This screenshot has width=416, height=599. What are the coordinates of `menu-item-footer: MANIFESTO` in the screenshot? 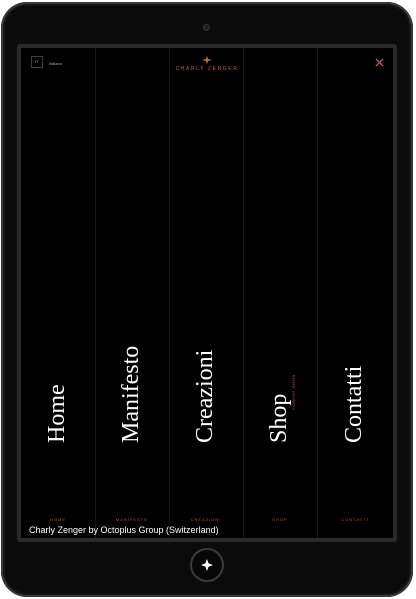 It's located at (132, 519).